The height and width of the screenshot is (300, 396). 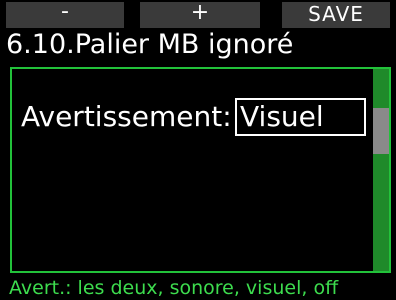 What do you see at coordinates (336, 15) in the screenshot?
I see `save-button: SAVE` at bounding box center [336, 15].